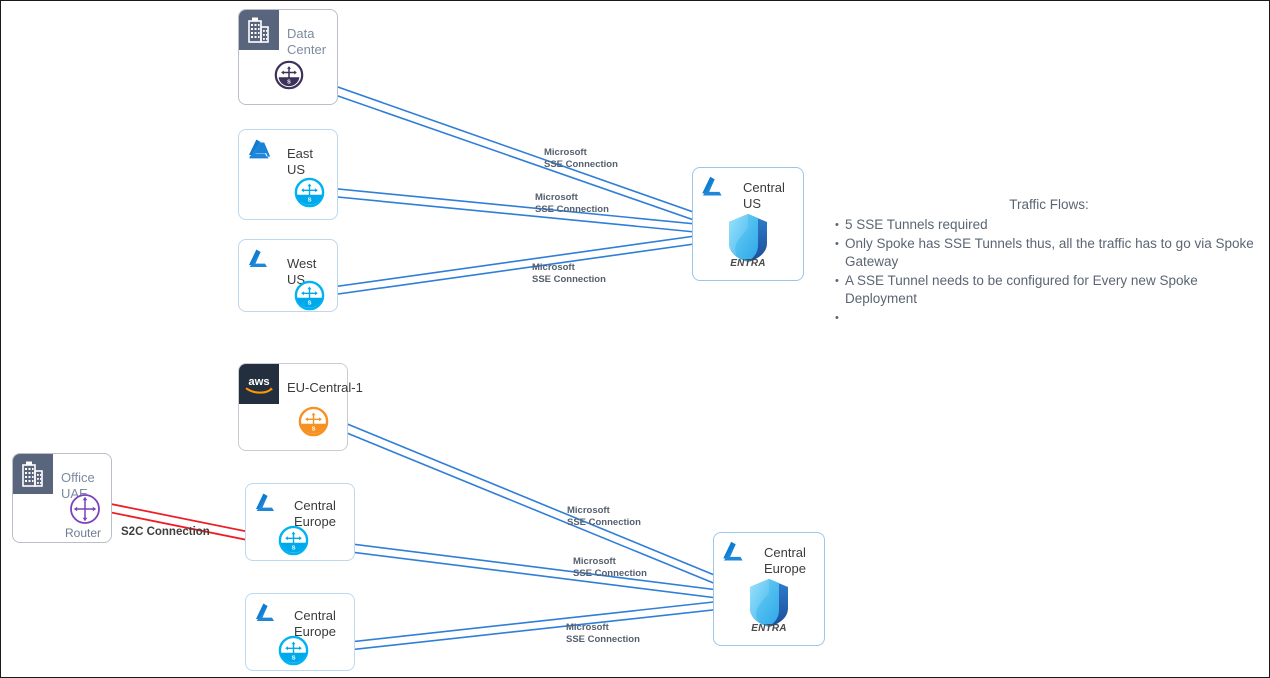 The width and height of the screenshot is (1270, 678). I want to click on gateway-icon-orange: S, so click(313, 421).